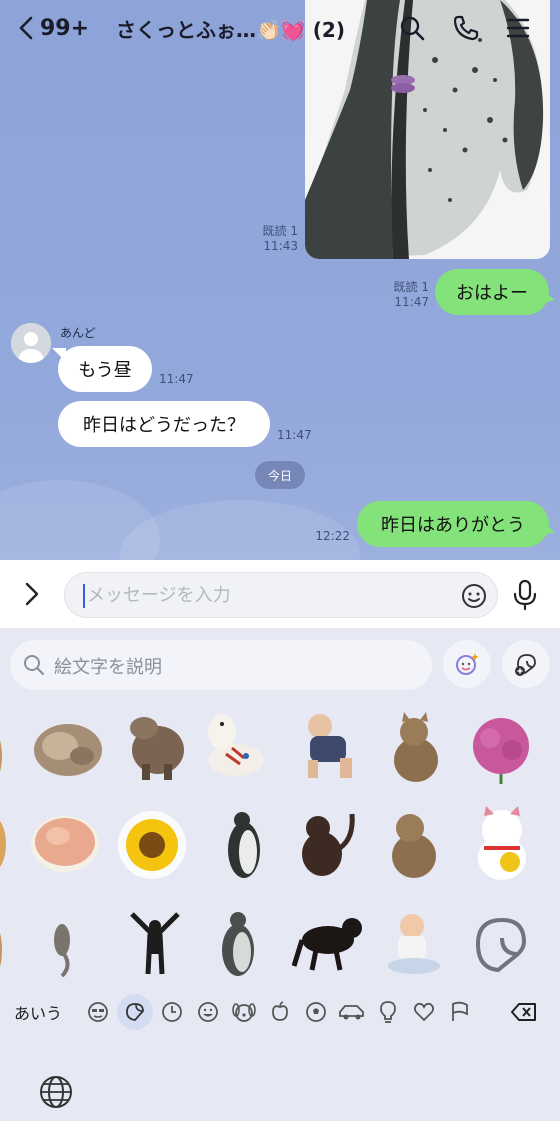 This screenshot has height=1121, width=560. Describe the element at coordinates (65, 843) in the screenshot. I see `sticker-bread` at that location.